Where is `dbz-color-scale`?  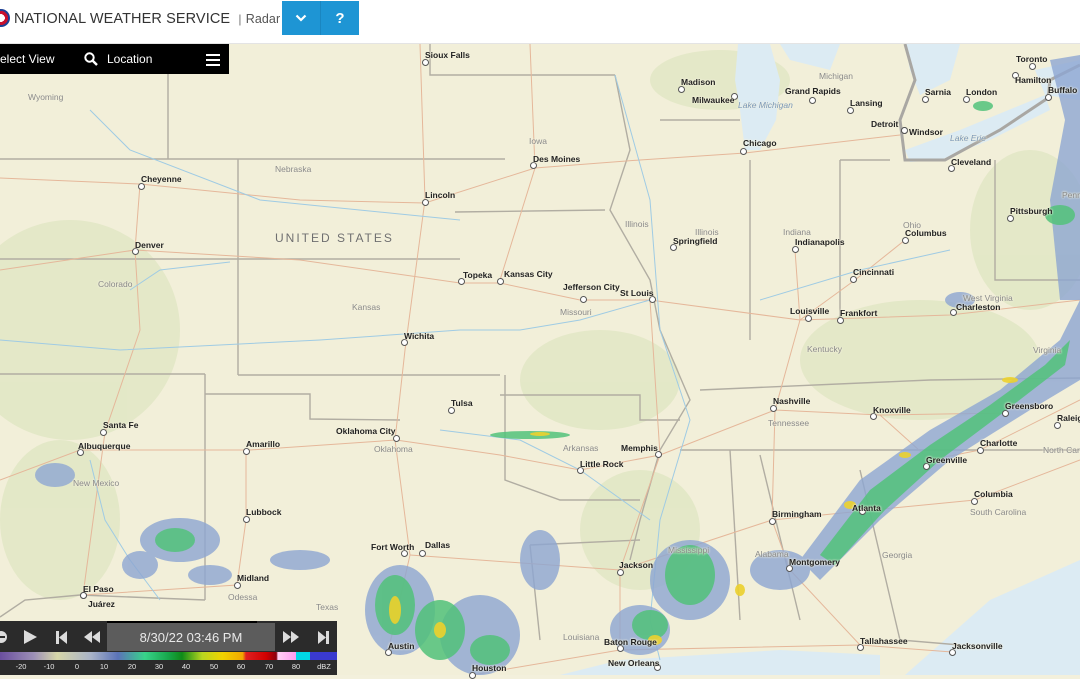
dbz-color-scale is located at coordinates (168, 656).